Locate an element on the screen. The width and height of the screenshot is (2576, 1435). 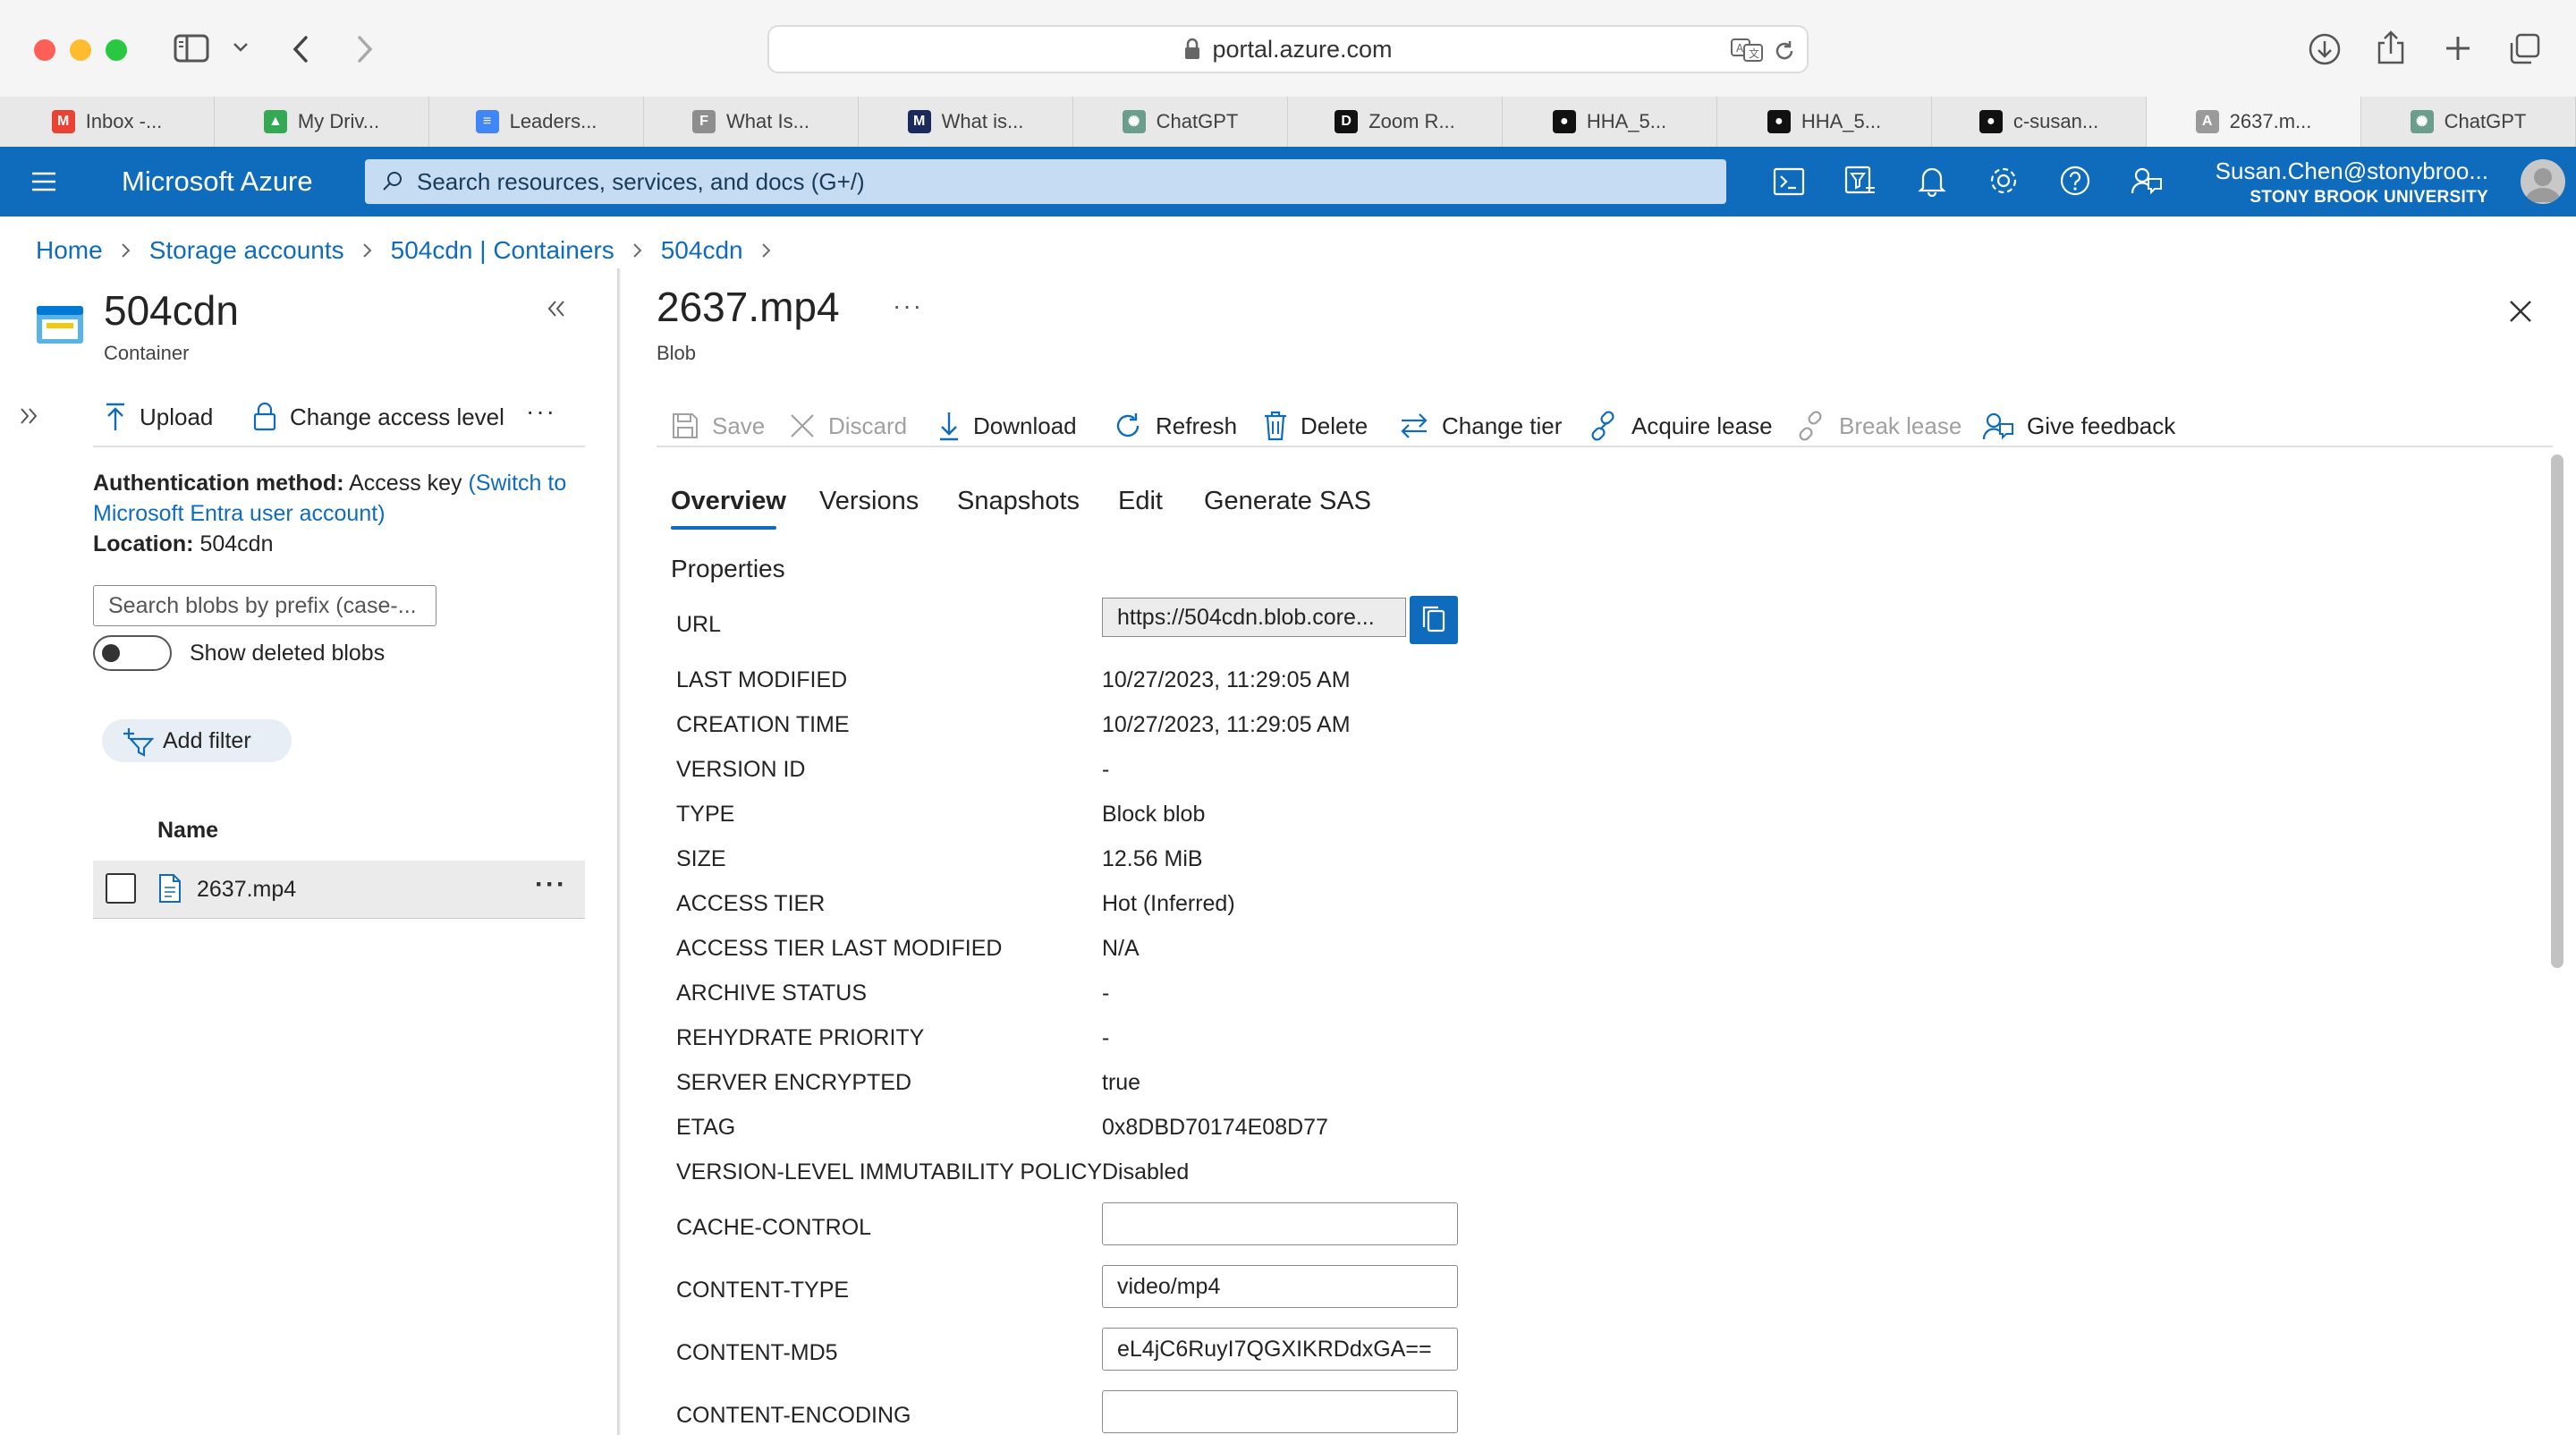
property-value: Hot (Inferred) is located at coordinates (1168, 903).